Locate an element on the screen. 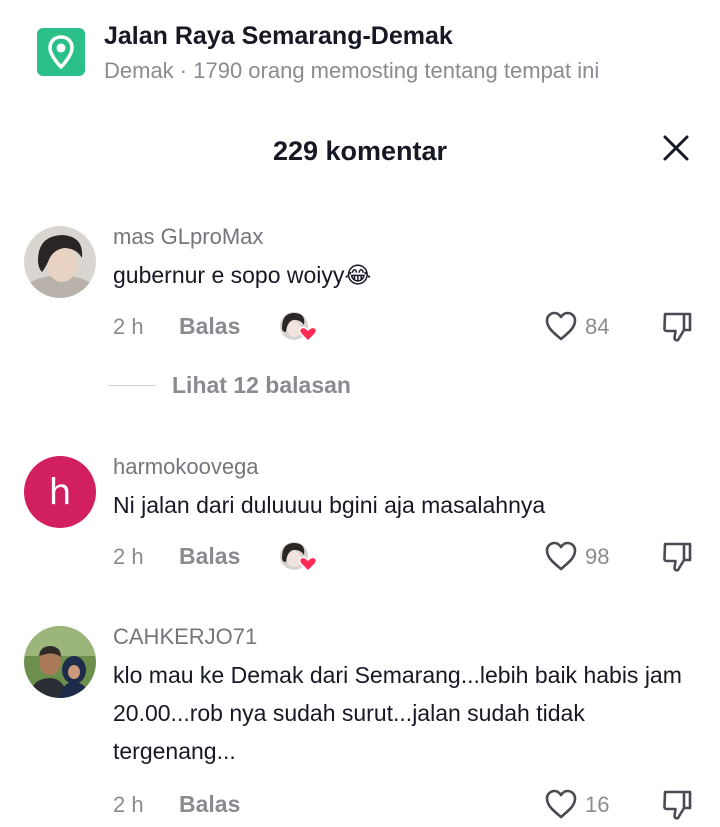 This screenshot has width=720, height=827. comment-username: mas GLproMax is located at coordinates (188, 237).